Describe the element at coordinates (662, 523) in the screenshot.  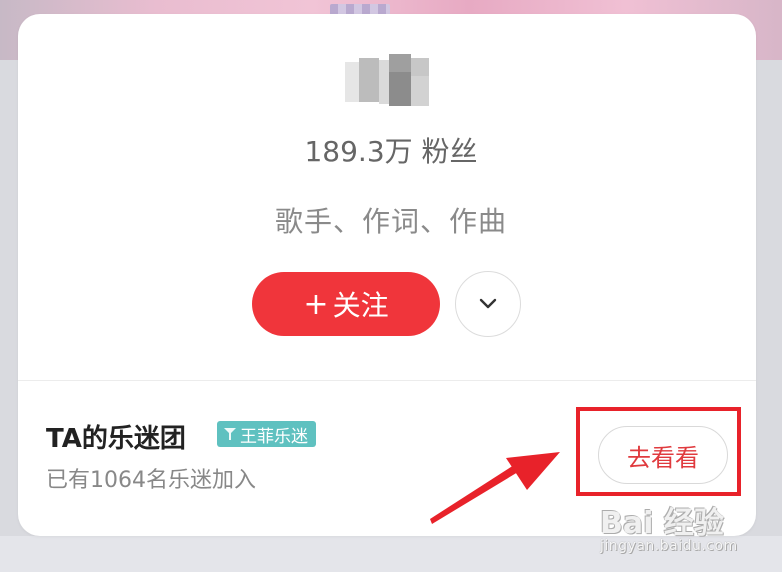
I see `watermark-logo: Bai 经验` at that location.